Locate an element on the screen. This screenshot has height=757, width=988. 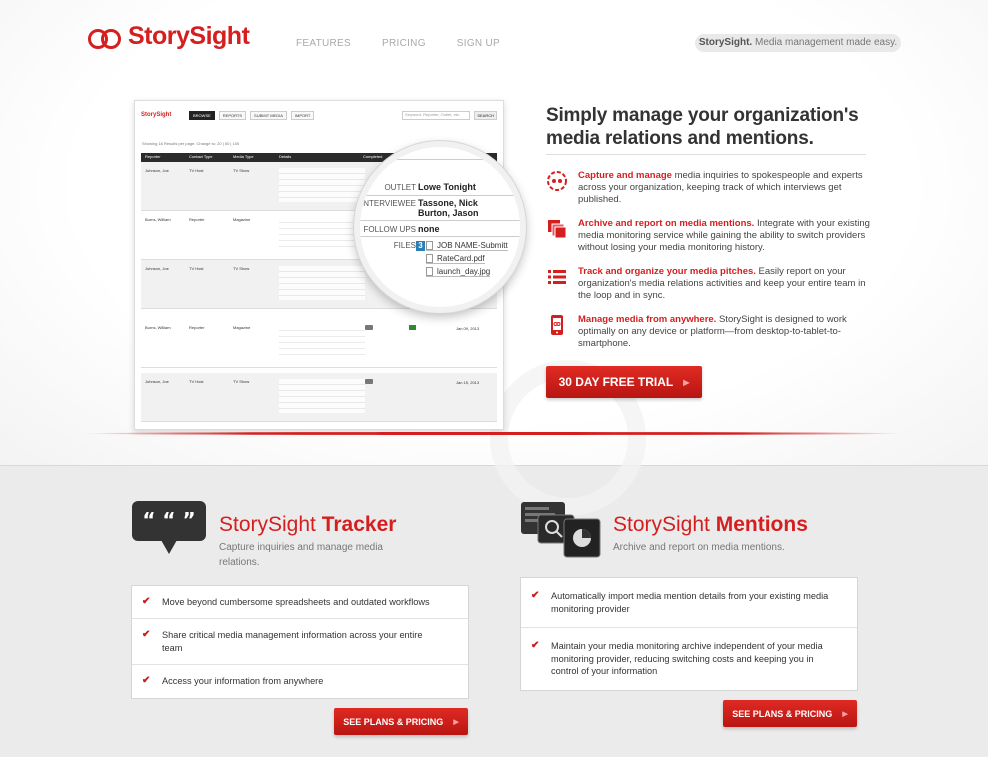
app-reports-button: REPORTS is located at coordinates (232, 115).